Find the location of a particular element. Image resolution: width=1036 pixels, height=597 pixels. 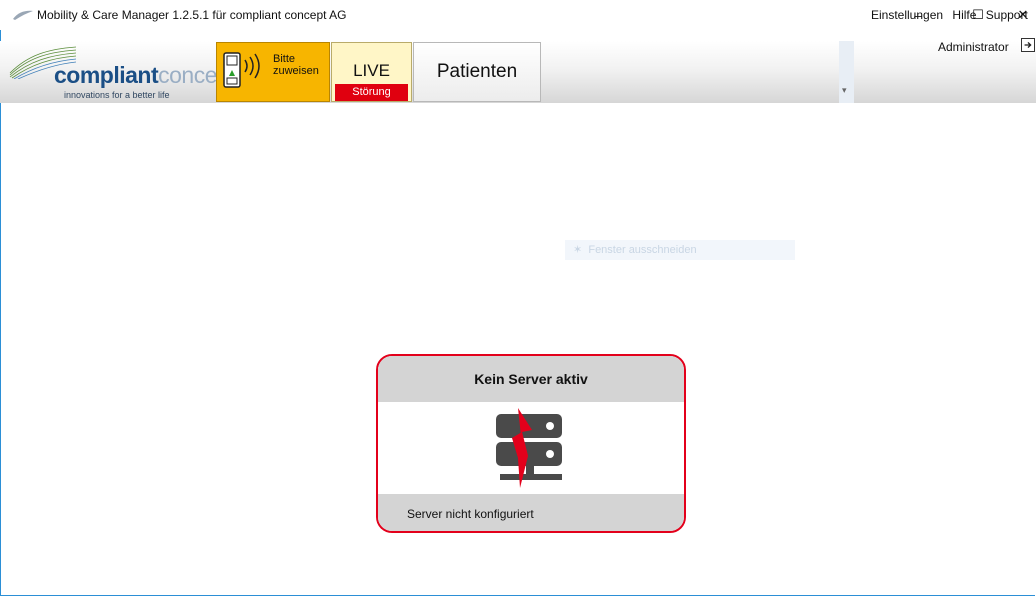

top-menu: Einstellungen Hilfe Support is located at coordinates (952, 15).